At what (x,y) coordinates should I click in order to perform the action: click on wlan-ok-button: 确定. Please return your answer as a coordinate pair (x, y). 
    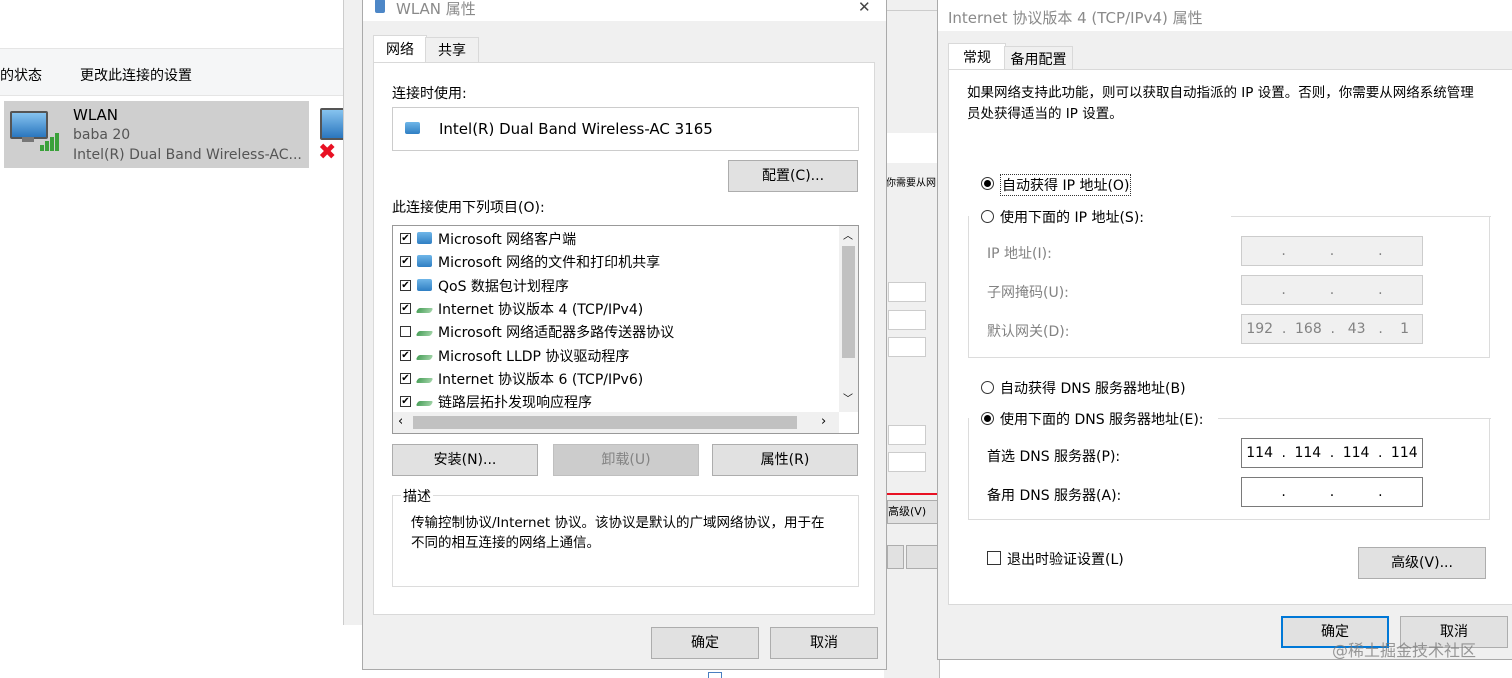
    Looking at the image, I should click on (705, 643).